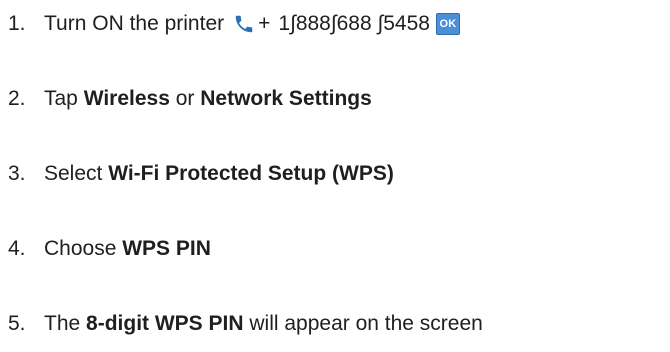  Describe the element at coordinates (17, 323) in the screenshot. I see `step-number: 5.` at that location.